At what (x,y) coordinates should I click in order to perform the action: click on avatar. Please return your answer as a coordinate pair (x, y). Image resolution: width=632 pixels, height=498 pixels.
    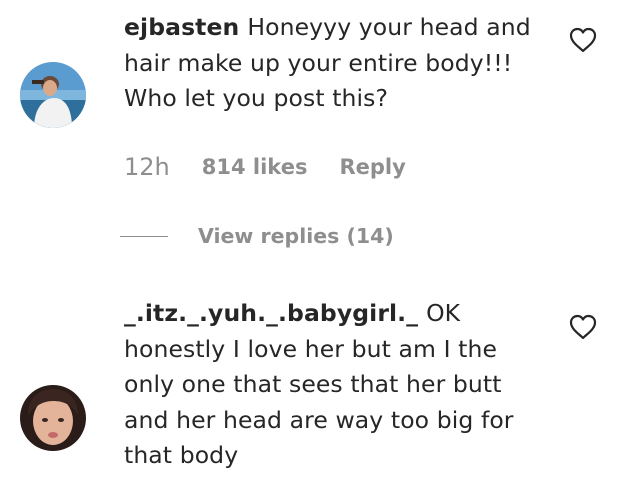
    Looking at the image, I should click on (53, 418).